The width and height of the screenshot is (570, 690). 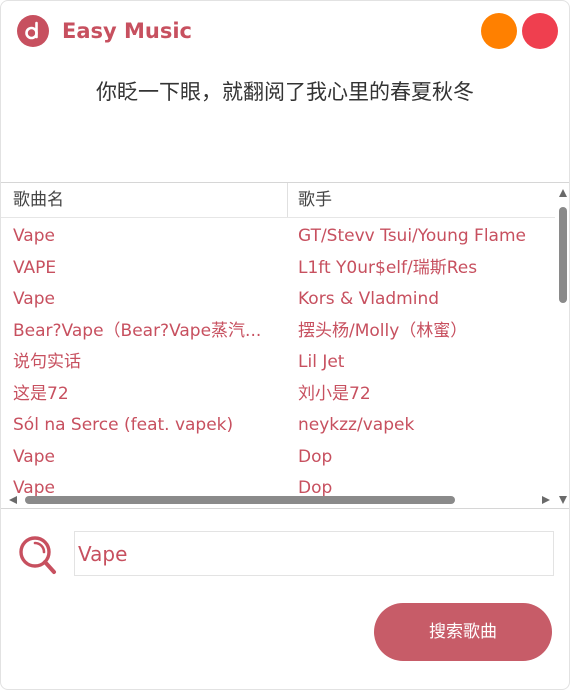 I want to click on header-song-name: 歌曲名, so click(x=148, y=200).